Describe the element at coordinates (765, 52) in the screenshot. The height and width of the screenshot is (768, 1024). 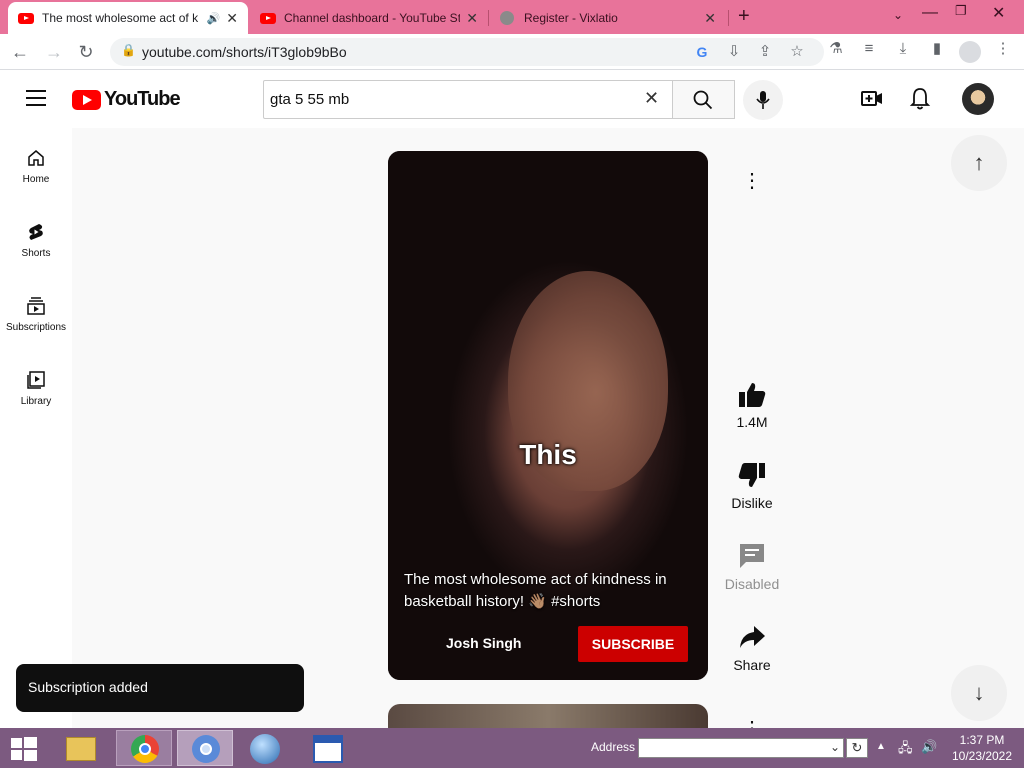
I see `share-page-icon: ⇪` at that location.